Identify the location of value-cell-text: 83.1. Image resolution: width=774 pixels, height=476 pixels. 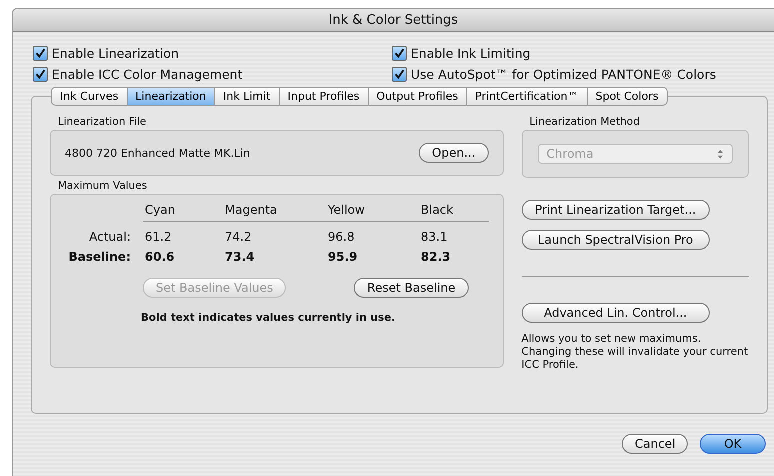
(434, 237).